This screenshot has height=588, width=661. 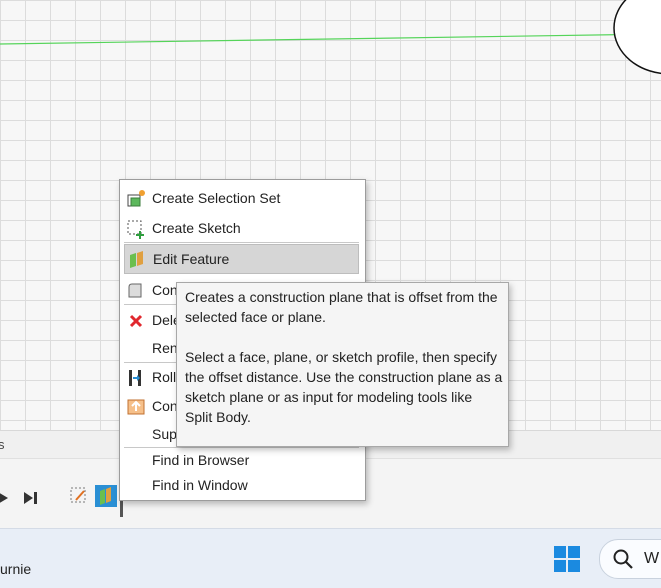 What do you see at coordinates (330, 39) in the screenshot?
I see `green-axis-line` at bounding box center [330, 39].